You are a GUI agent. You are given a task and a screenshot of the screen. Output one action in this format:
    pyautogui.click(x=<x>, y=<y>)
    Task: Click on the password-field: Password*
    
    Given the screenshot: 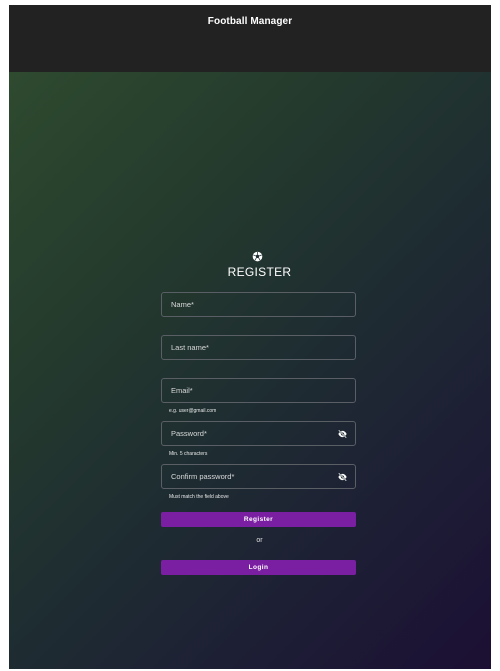 What is the action you would take?
    pyautogui.click(x=258, y=433)
    